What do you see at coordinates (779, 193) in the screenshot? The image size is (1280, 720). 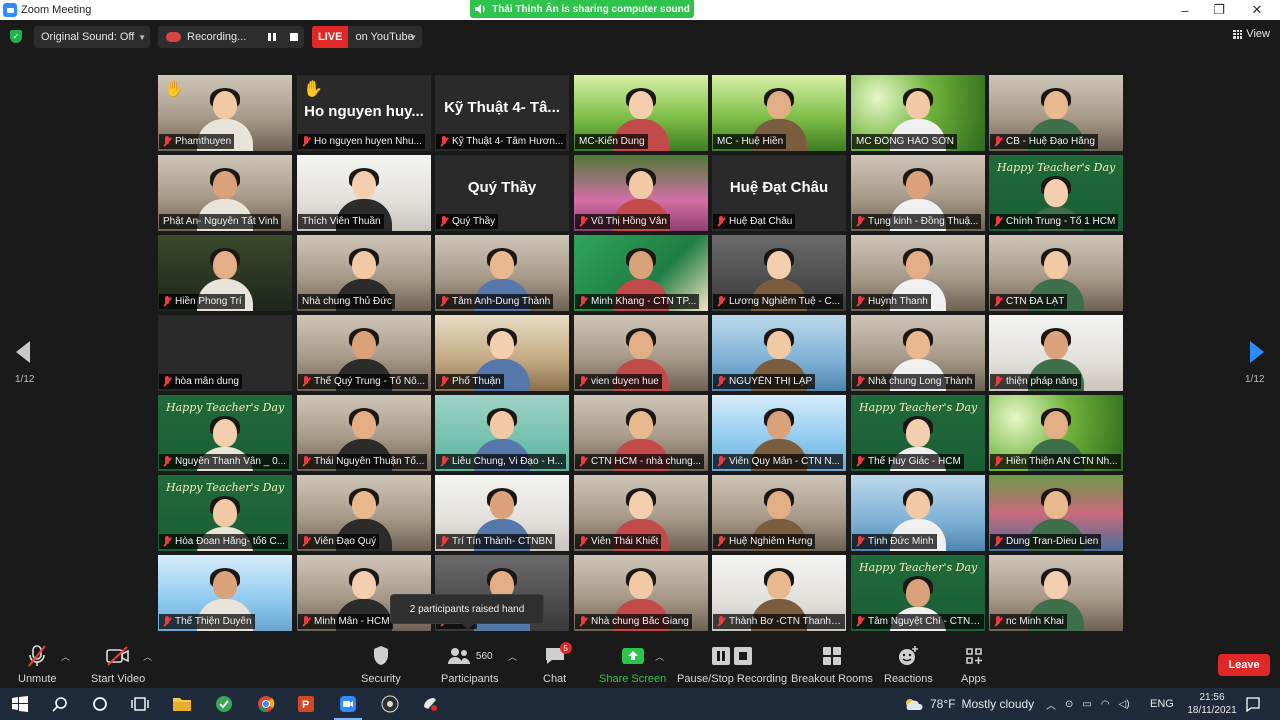 I see `participant-tile: Huệ Đạt Châu Huệ Đạt Châu` at bounding box center [779, 193].